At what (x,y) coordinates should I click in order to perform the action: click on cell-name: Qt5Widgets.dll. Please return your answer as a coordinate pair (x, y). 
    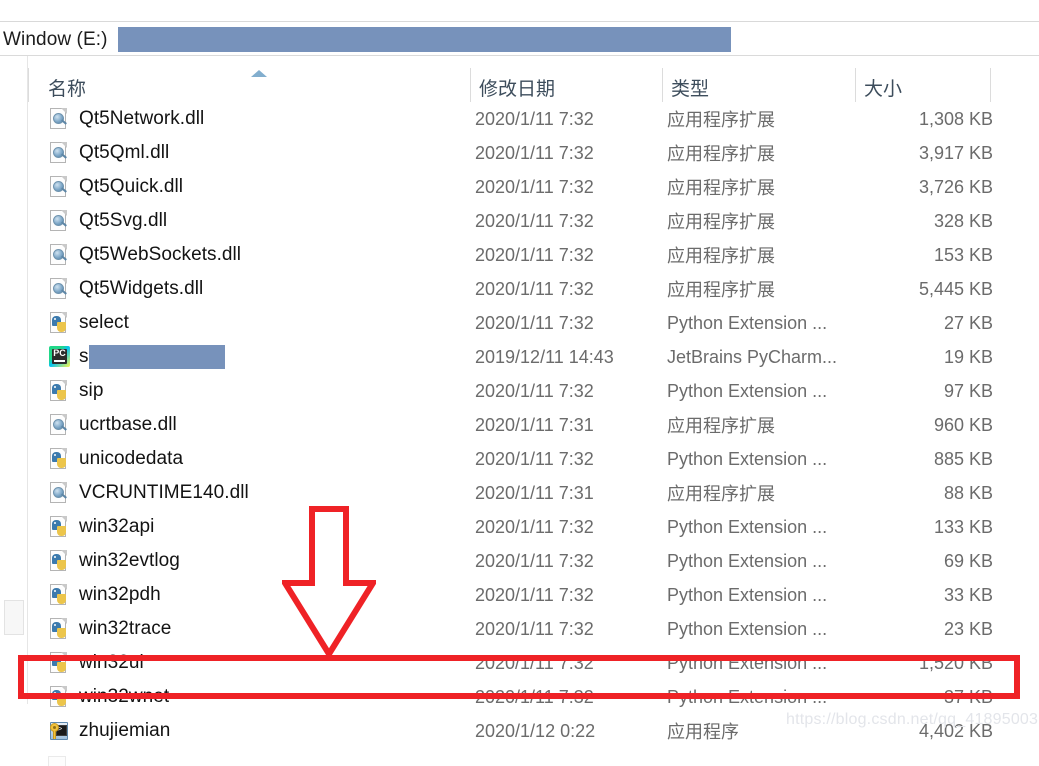
    Looking at the image, I should click on (125, 289).